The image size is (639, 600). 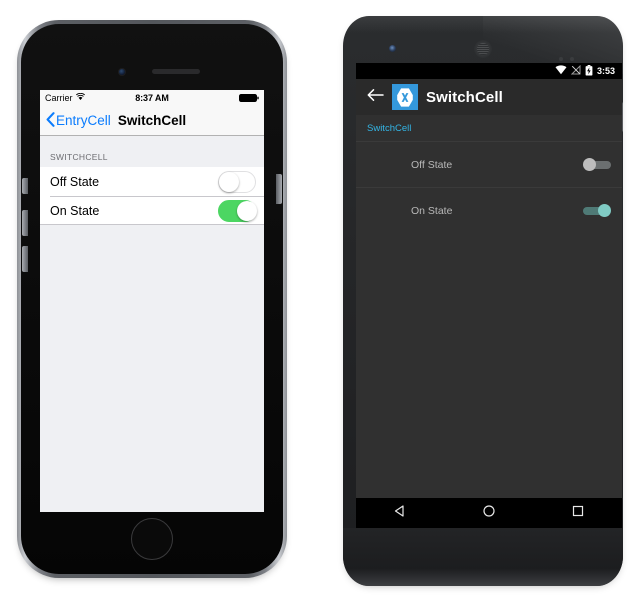 What do you see at coordinates (597, 210) in the screenshot?
I see `android-switch-on-state` at bounding box center [597, 210].